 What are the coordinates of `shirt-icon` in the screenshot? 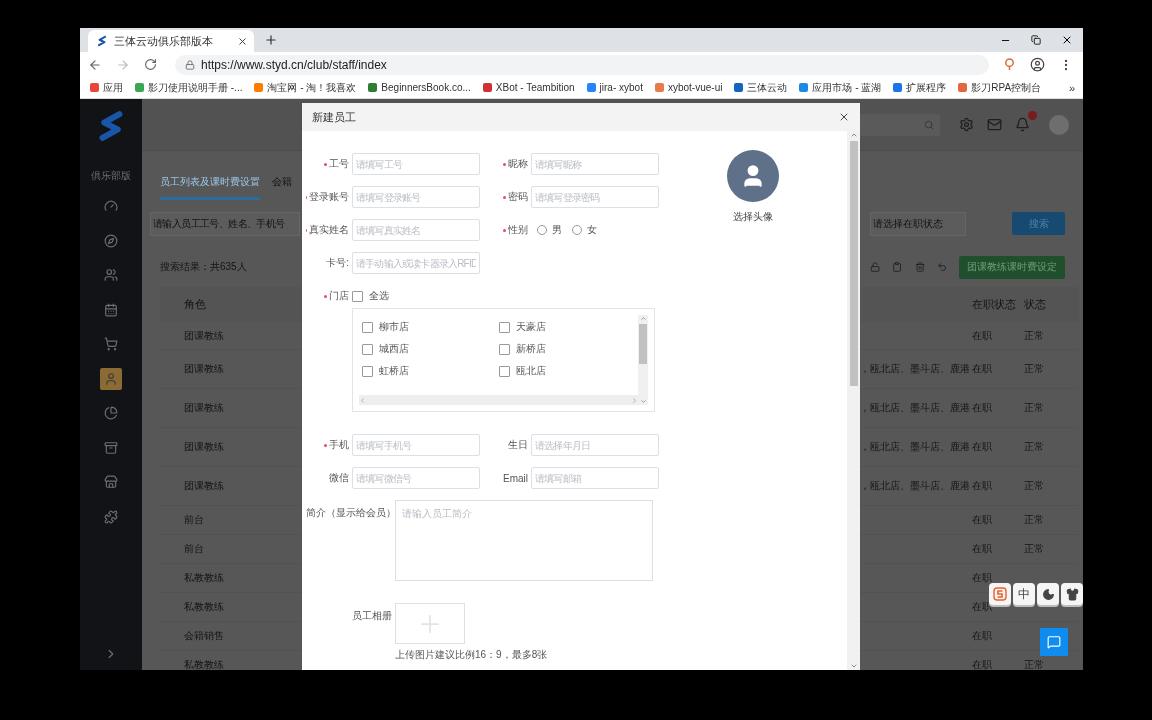 It's located at (1072, 594).